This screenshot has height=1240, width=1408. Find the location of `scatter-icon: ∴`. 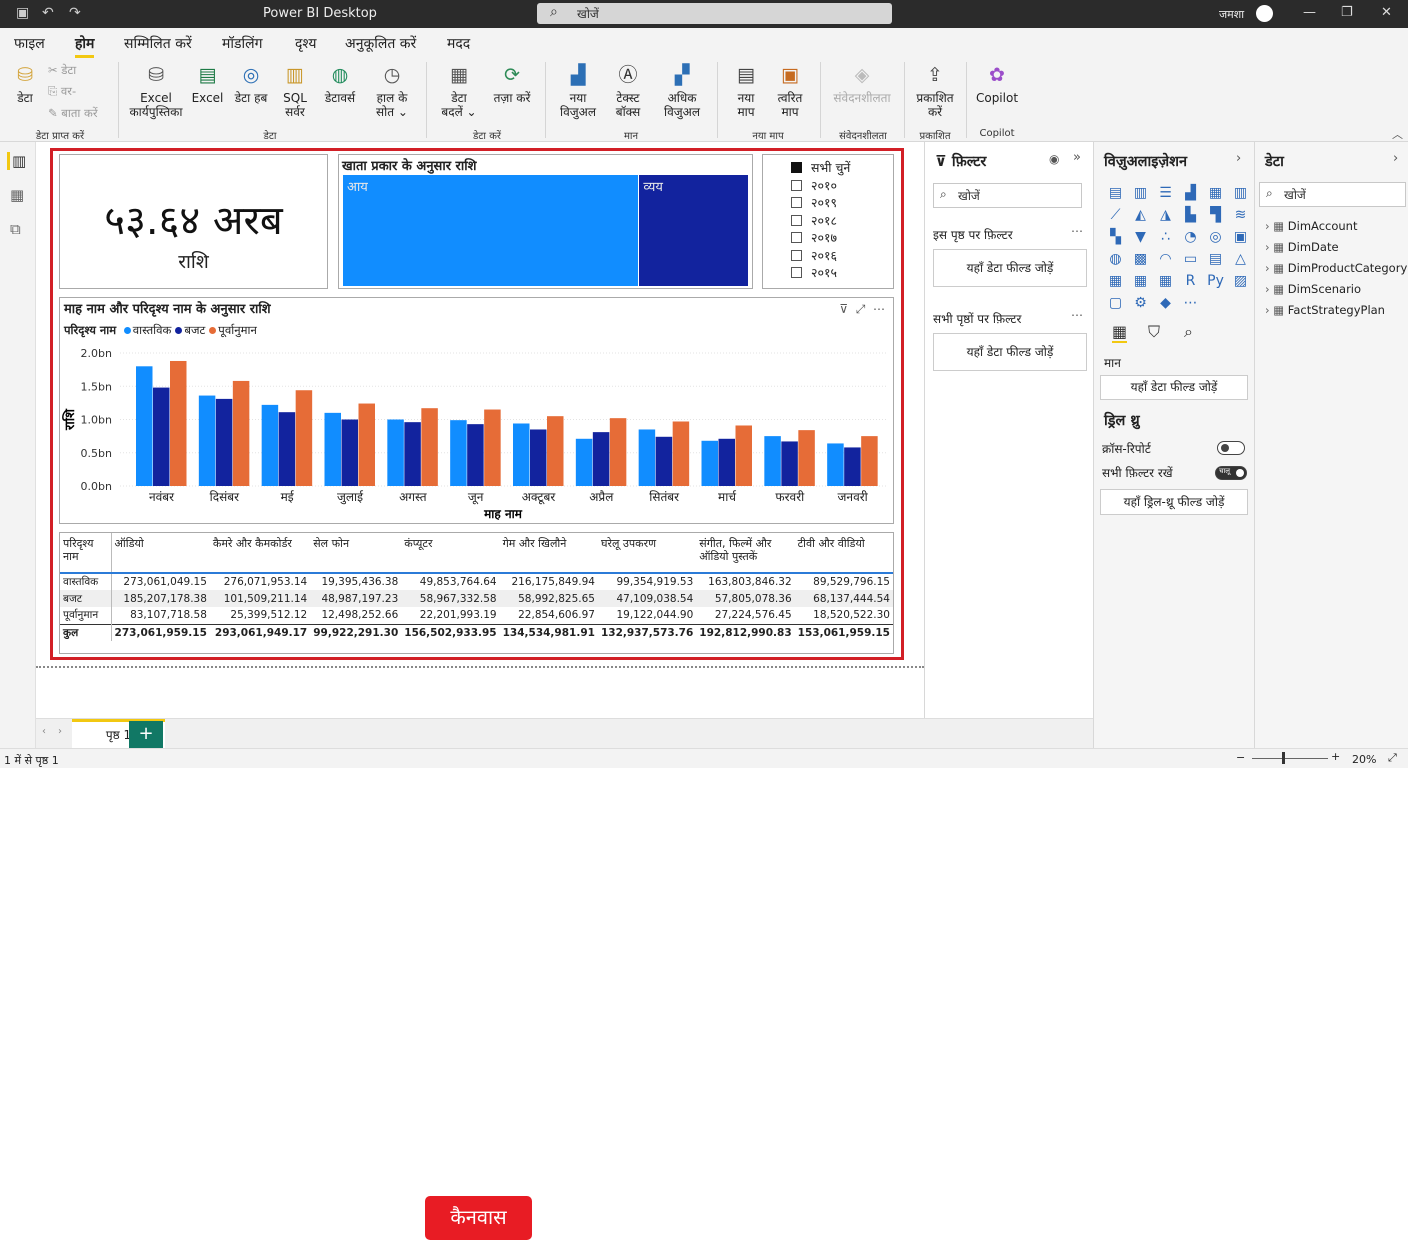

scatter-icon: ∴ is located at coordinates (1165, 237).